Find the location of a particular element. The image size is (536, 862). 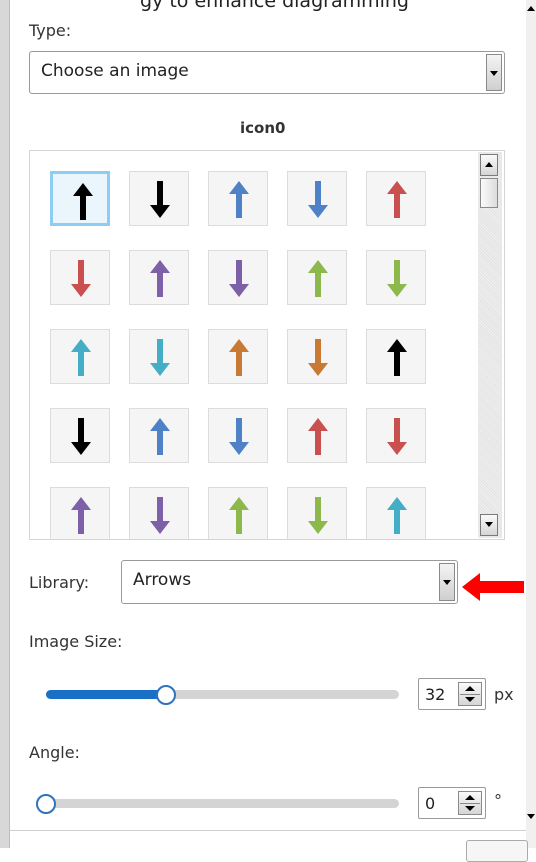

panel-left-border-line is located at coordinates (9, 424).